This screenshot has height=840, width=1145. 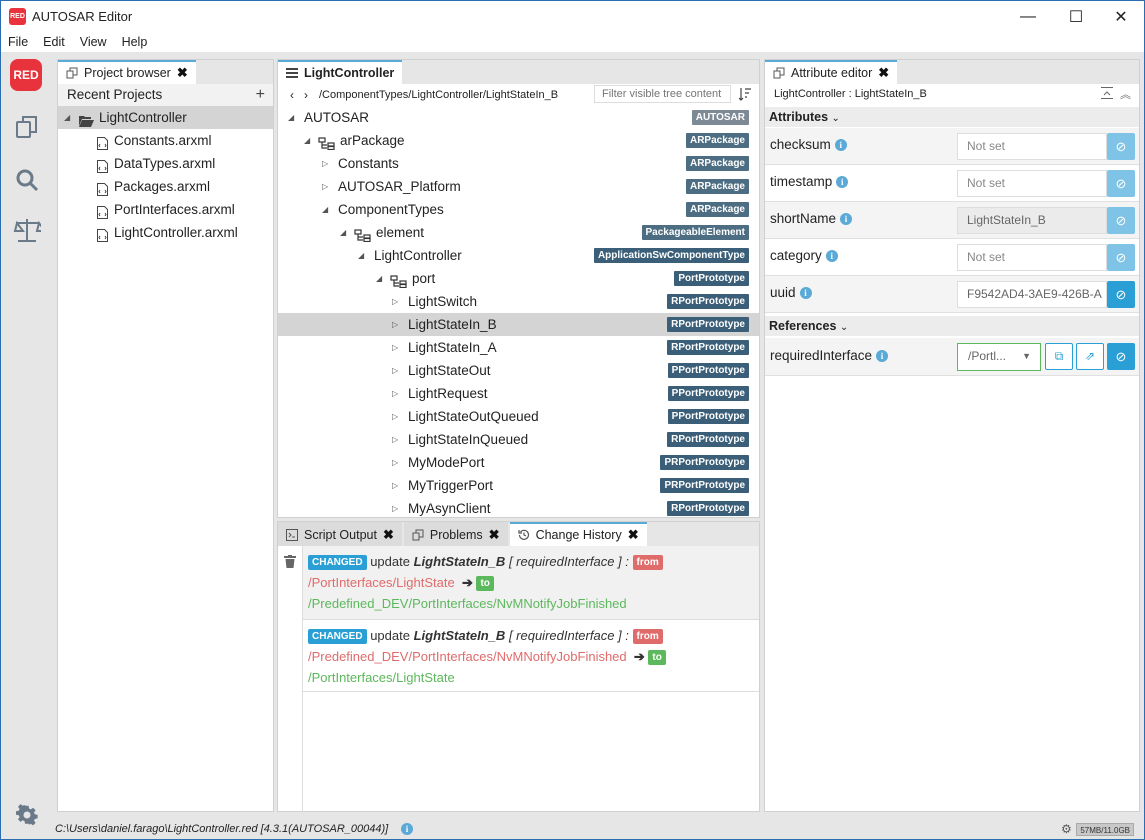 What do you see at coordinates (518, 370) in the screenshot?
I see `tree-row: ▷ LightStateOut PPortPrototype` at bounding box center [518, 370].